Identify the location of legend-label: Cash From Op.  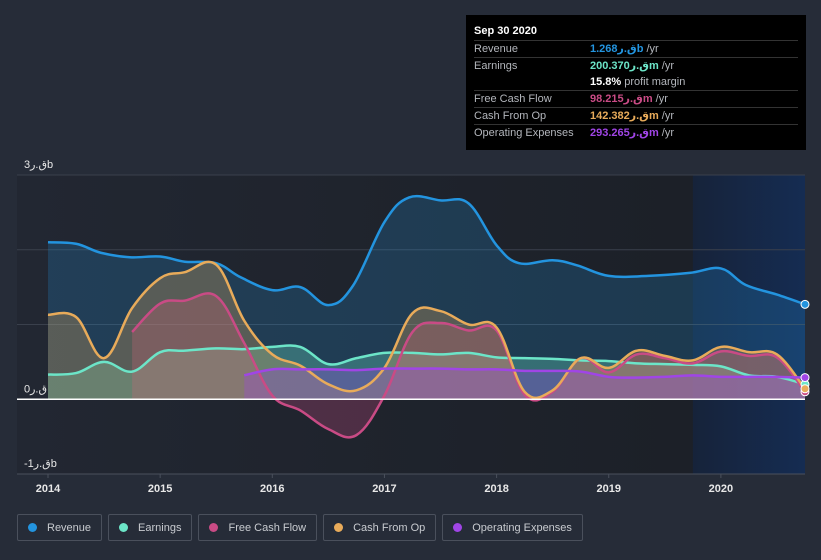
(389, 527).